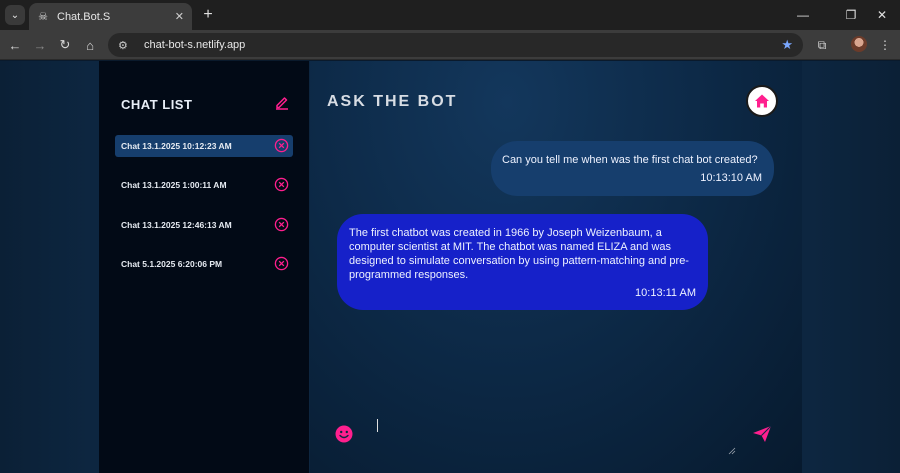  I want to click on home-icon, so click(762, 101).